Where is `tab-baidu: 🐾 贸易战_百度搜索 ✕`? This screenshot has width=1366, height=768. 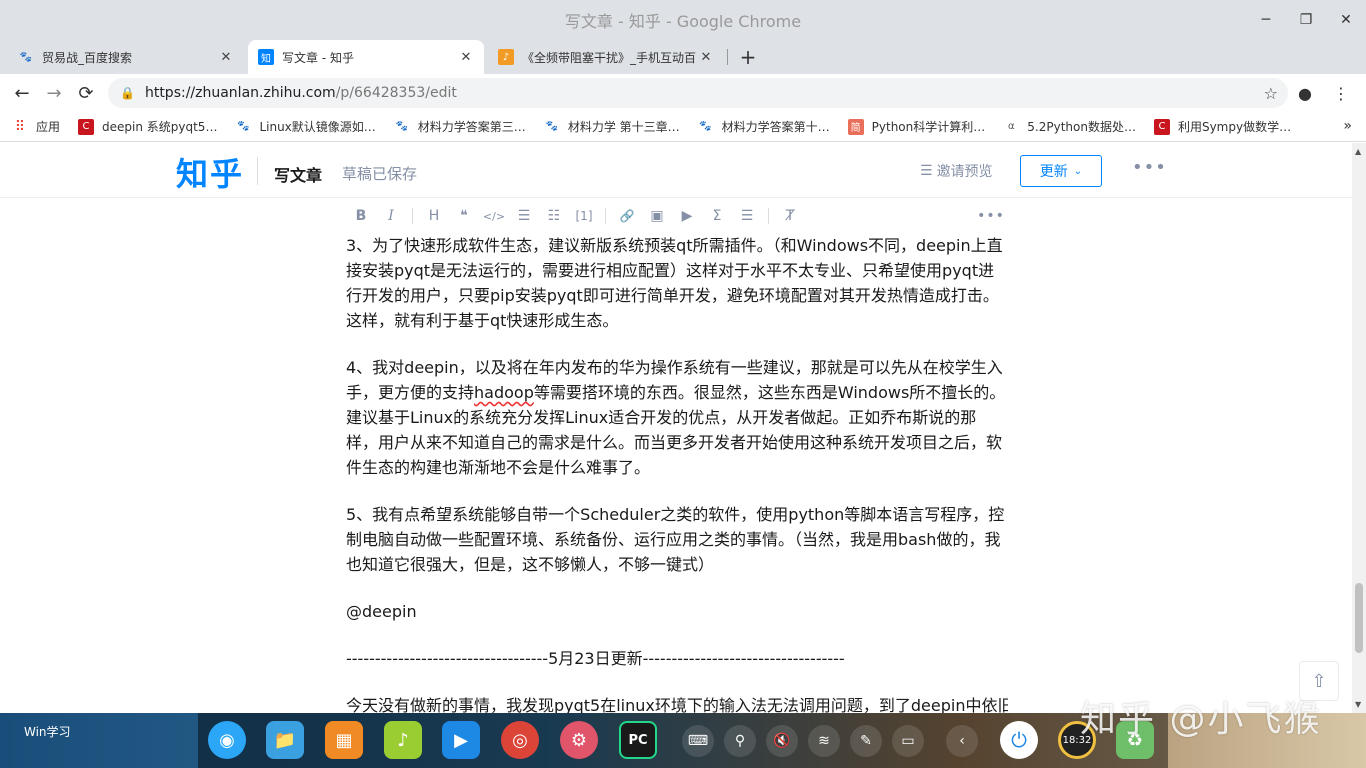
tab-baidu: 🐾 贸易战_百度搜索 ✕ is located at coordinates (126, 57).